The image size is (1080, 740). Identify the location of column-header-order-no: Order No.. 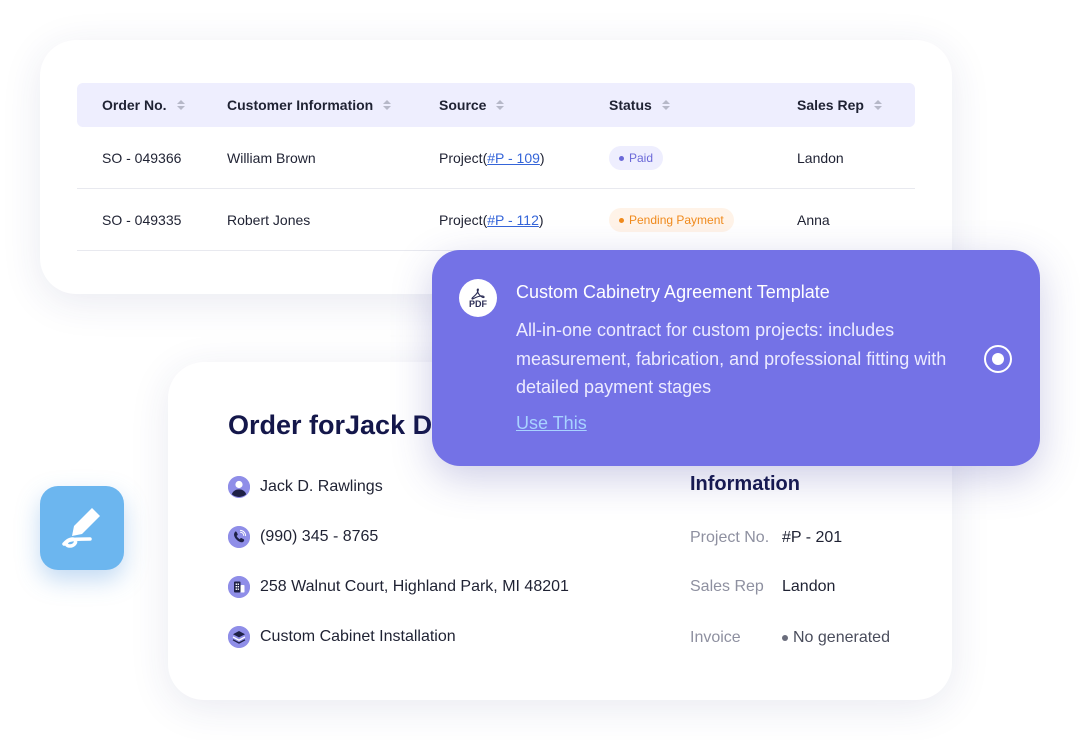
(143, 105).